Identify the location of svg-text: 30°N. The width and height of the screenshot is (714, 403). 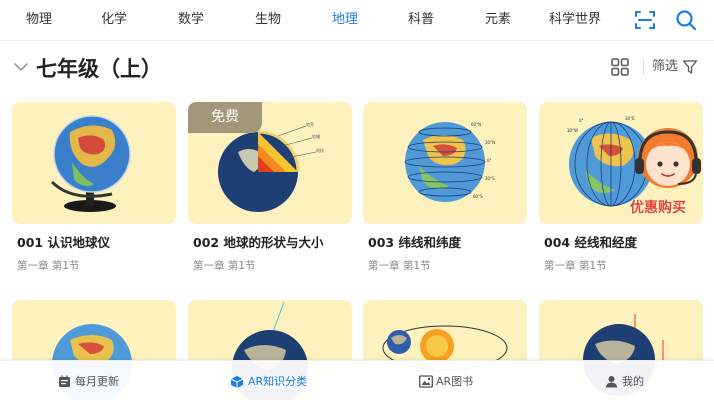
(490, 142).